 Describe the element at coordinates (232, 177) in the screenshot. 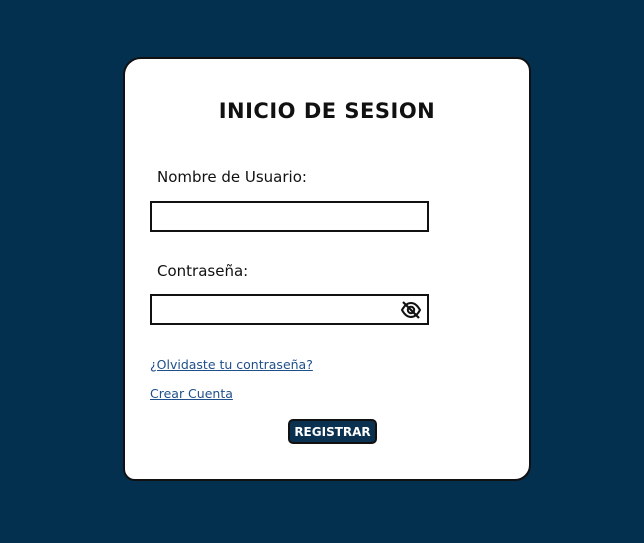

I see `username-label: Nombre de Usuario:` at that location.